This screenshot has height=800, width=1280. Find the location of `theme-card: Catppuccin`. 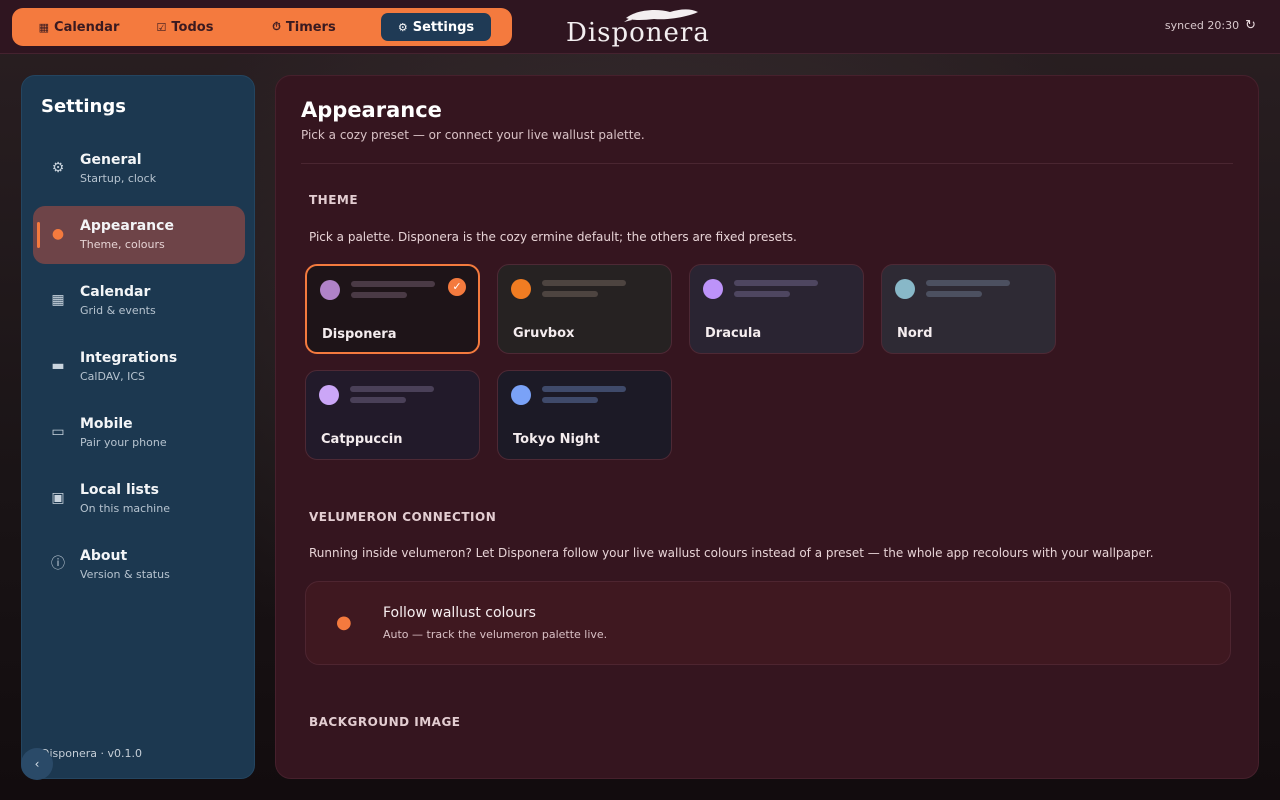

theme-card: Catppuccin is located at coordinates (392, 415).